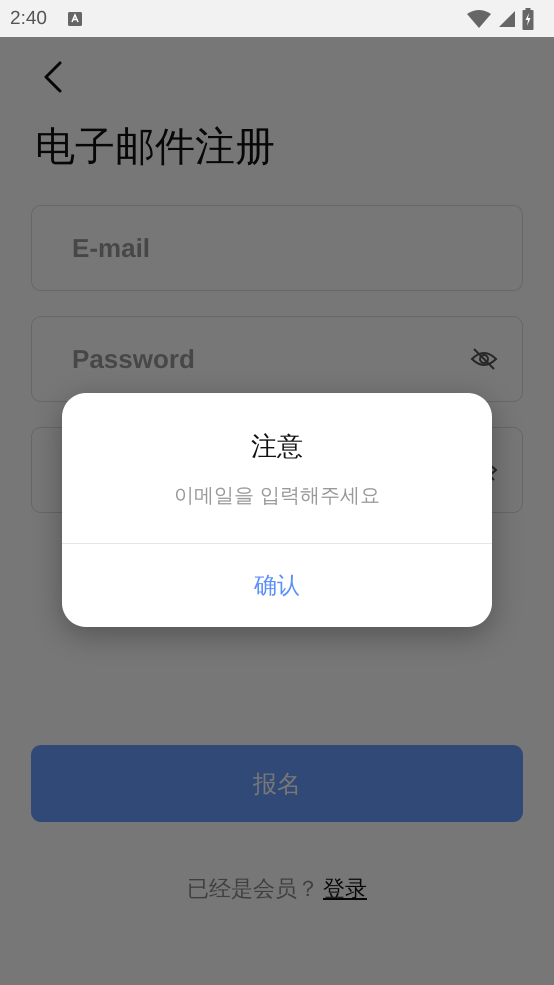  Describe the element at coordinates (484, 359) in the screenshot. I see `hidden-eye-icon` at that location.